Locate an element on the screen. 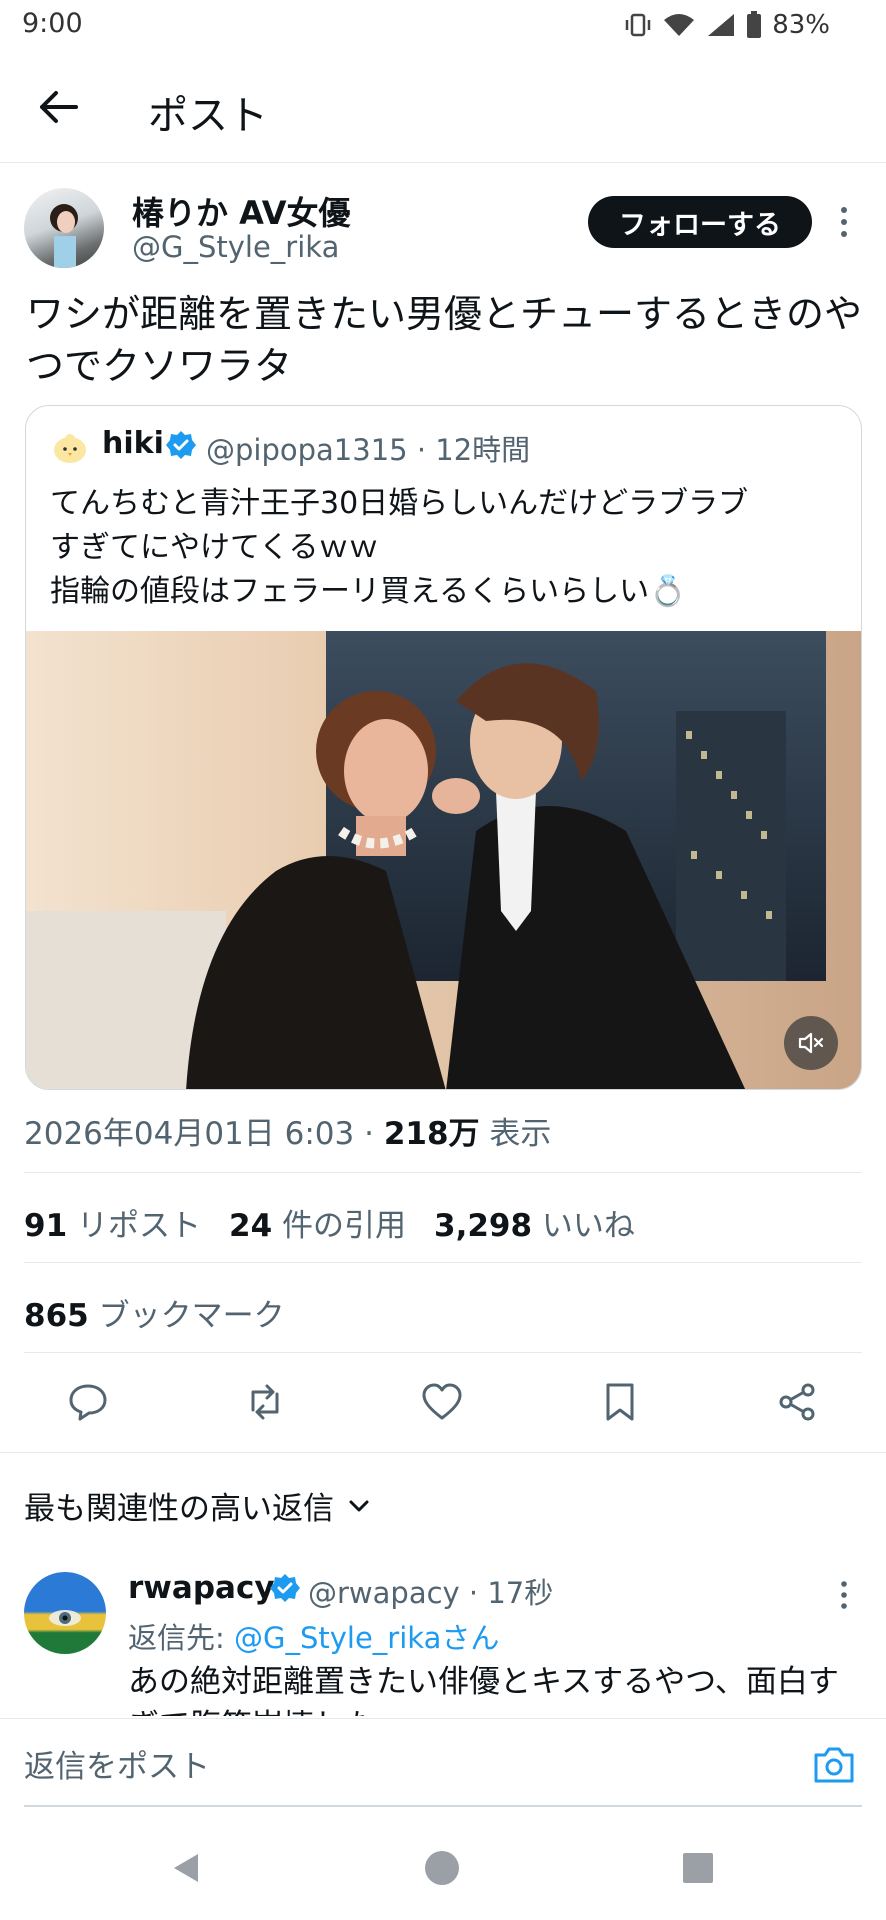 The height and width of the screenshot is (1920, 886). reply-text: あの絶対距離置きたい俳優とキスするやつ、面白すぎて腹筋崩壊した is located at coordinates (483, 1690).